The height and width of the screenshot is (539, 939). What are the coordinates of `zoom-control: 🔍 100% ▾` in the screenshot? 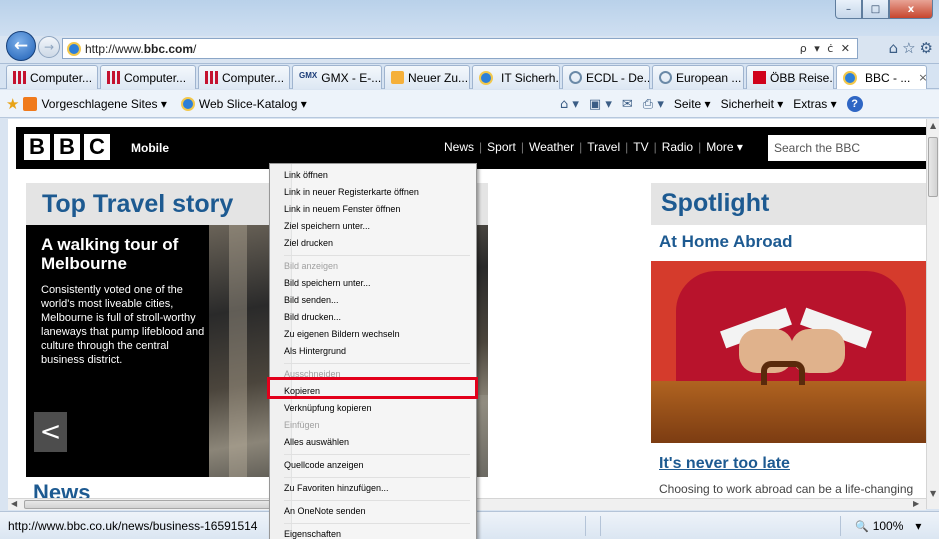 It's located at (888, 526).